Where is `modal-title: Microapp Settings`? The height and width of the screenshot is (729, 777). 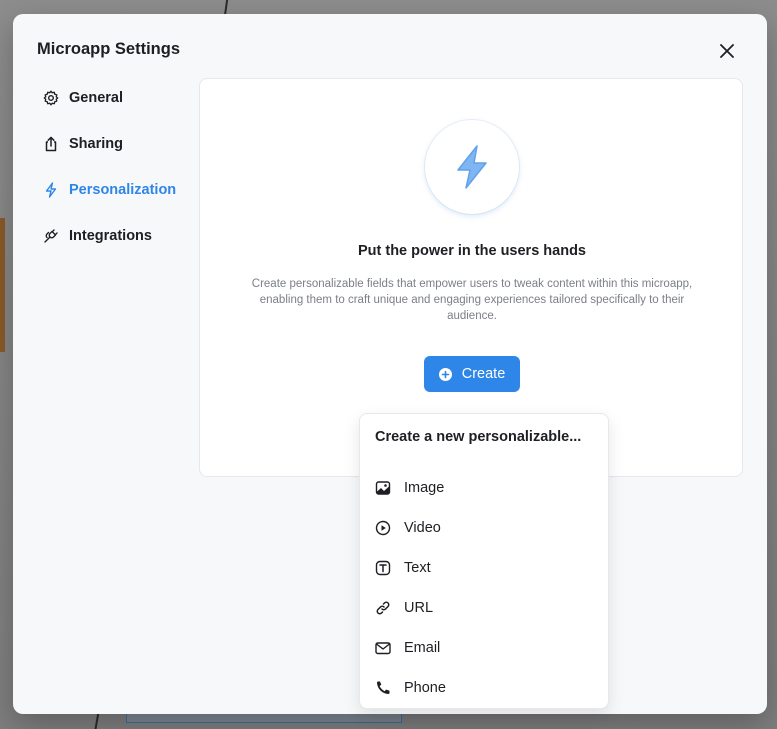
modal-title: Microapp Settings is located at coordinates (109, 49).